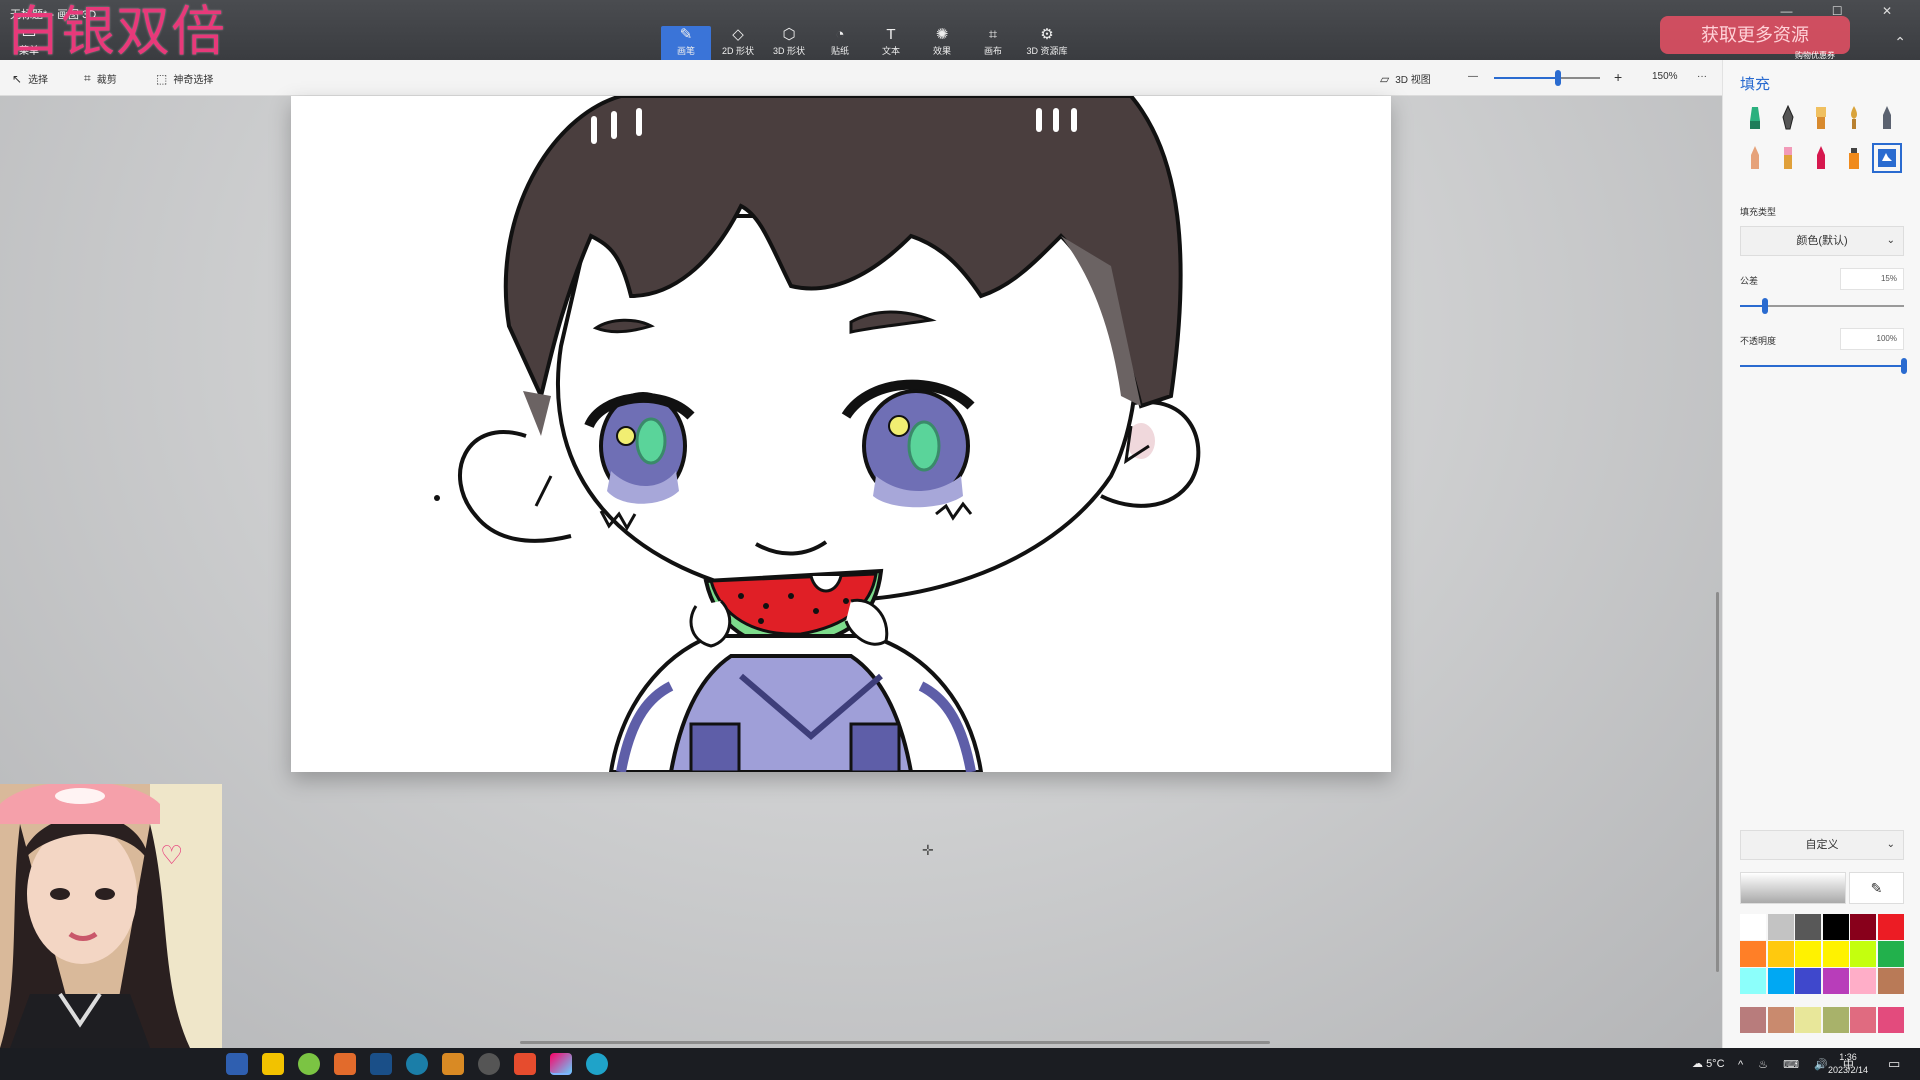 This screenshot has height=1080, width=1920. I want to click on tolerance-slider-thumb, so click(1765, 306).